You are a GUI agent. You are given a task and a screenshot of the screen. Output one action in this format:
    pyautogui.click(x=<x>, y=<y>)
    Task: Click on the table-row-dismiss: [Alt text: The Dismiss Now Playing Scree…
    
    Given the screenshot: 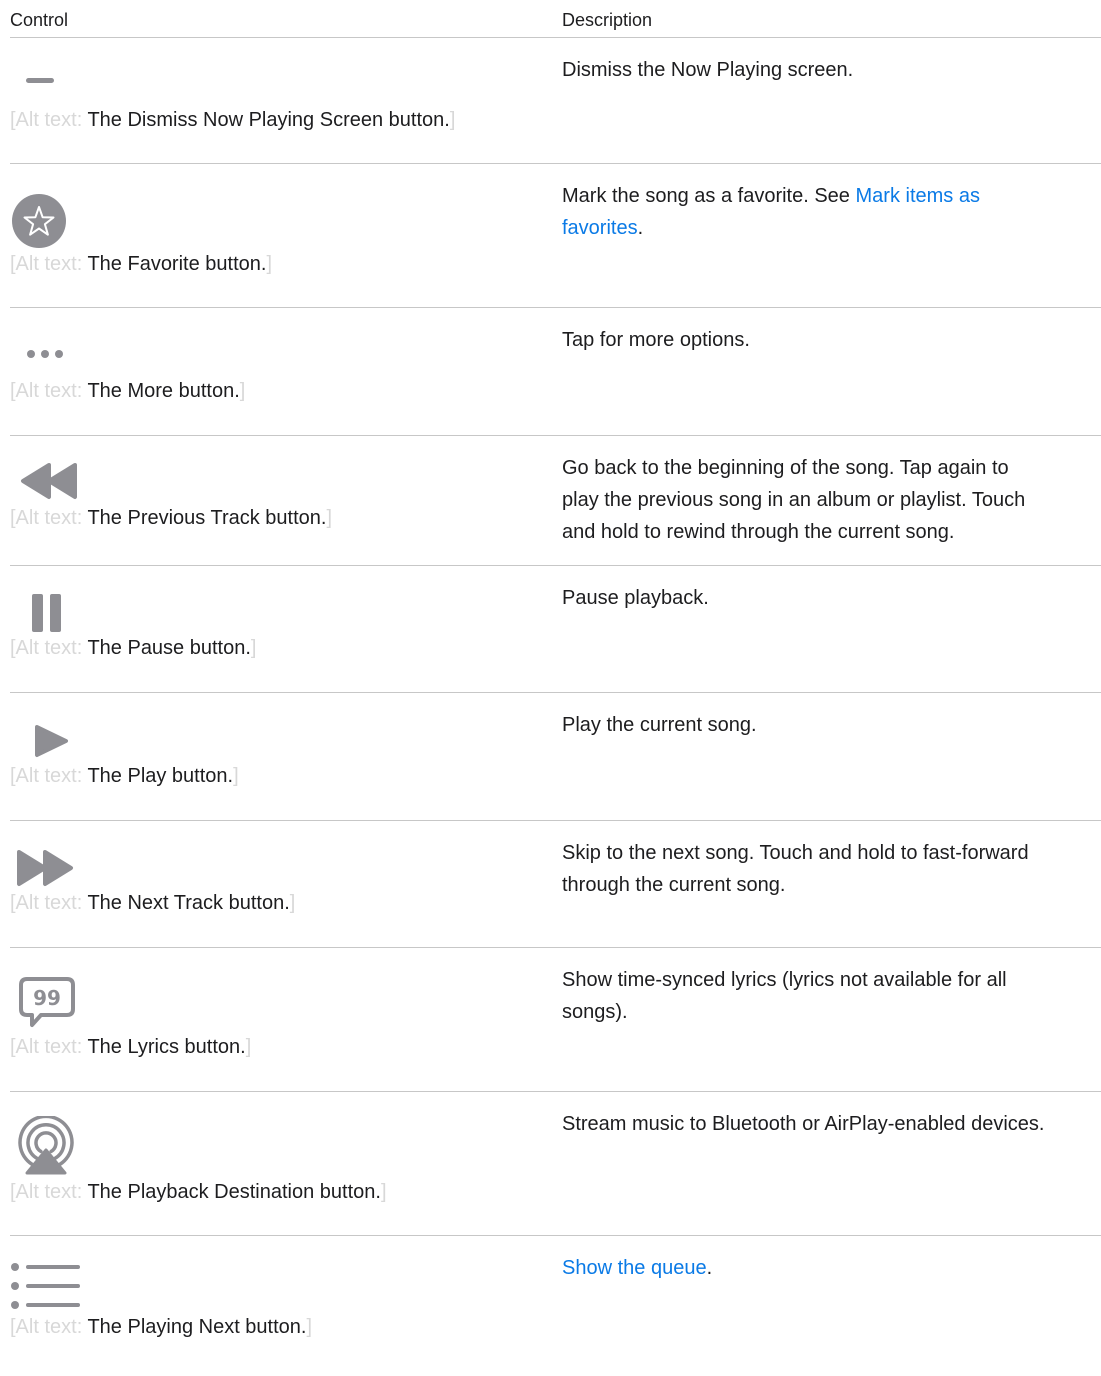 What is the action you would take?
    pyautogui.click(x=555, y=101)
    